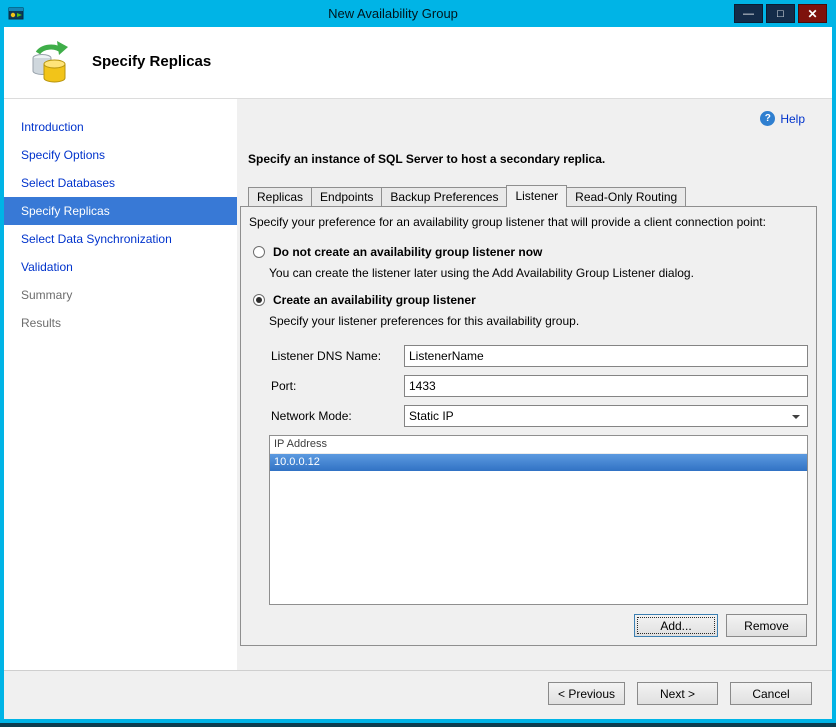 This screenshot has width=836, height=727. I want to click on page-title: Specify Replicas, so click(152, 61).